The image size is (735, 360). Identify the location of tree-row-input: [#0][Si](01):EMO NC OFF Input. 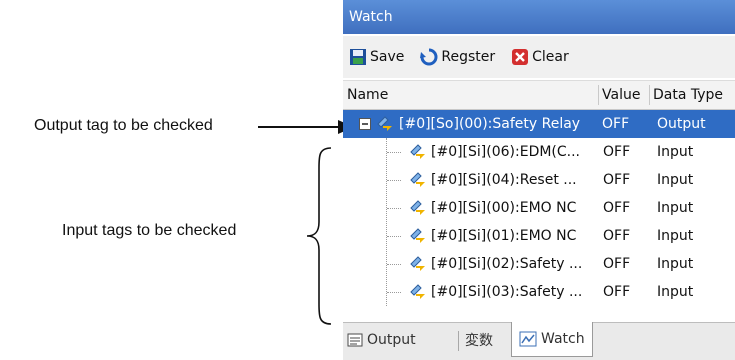
(539, 236).